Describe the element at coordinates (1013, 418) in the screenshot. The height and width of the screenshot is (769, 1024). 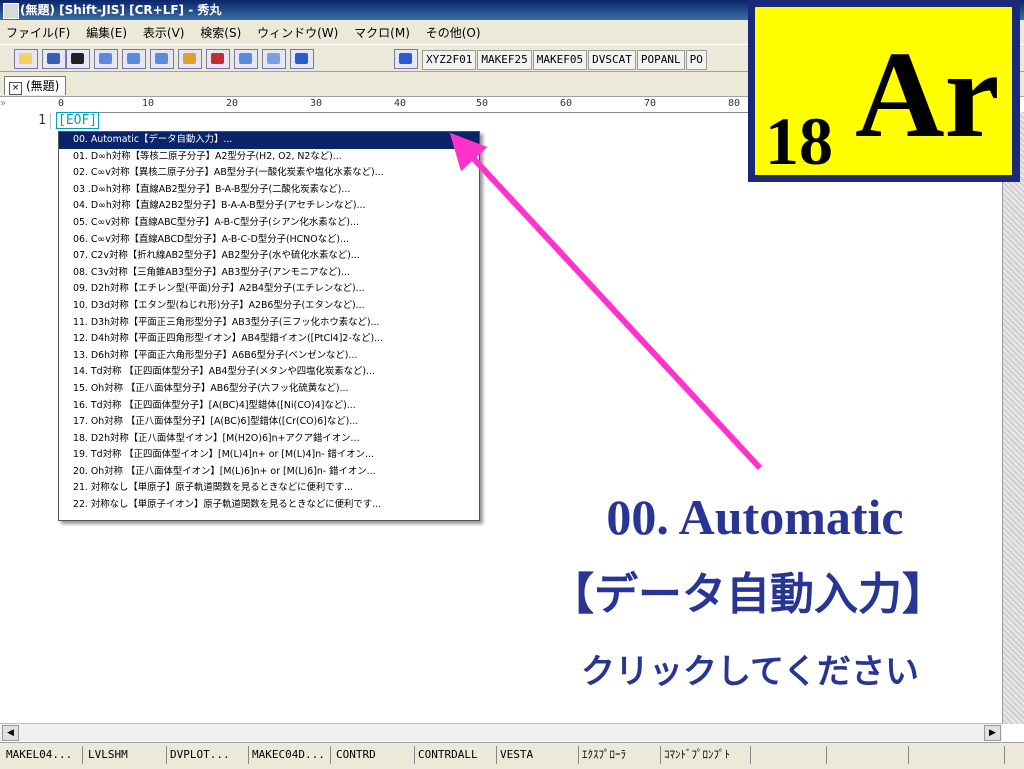
I see `vertical-scrollbar` at that location.